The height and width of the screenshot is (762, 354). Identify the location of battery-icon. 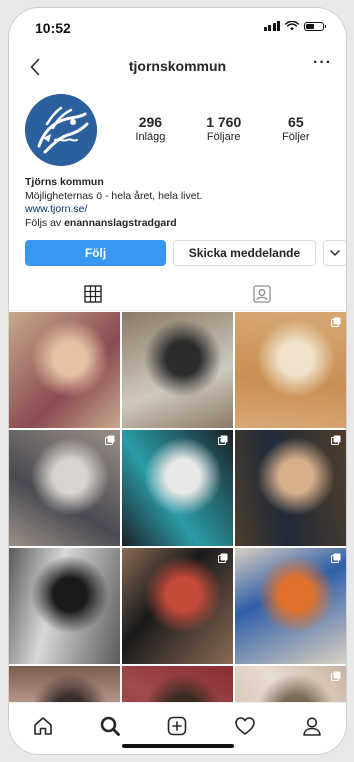
(315, 26).